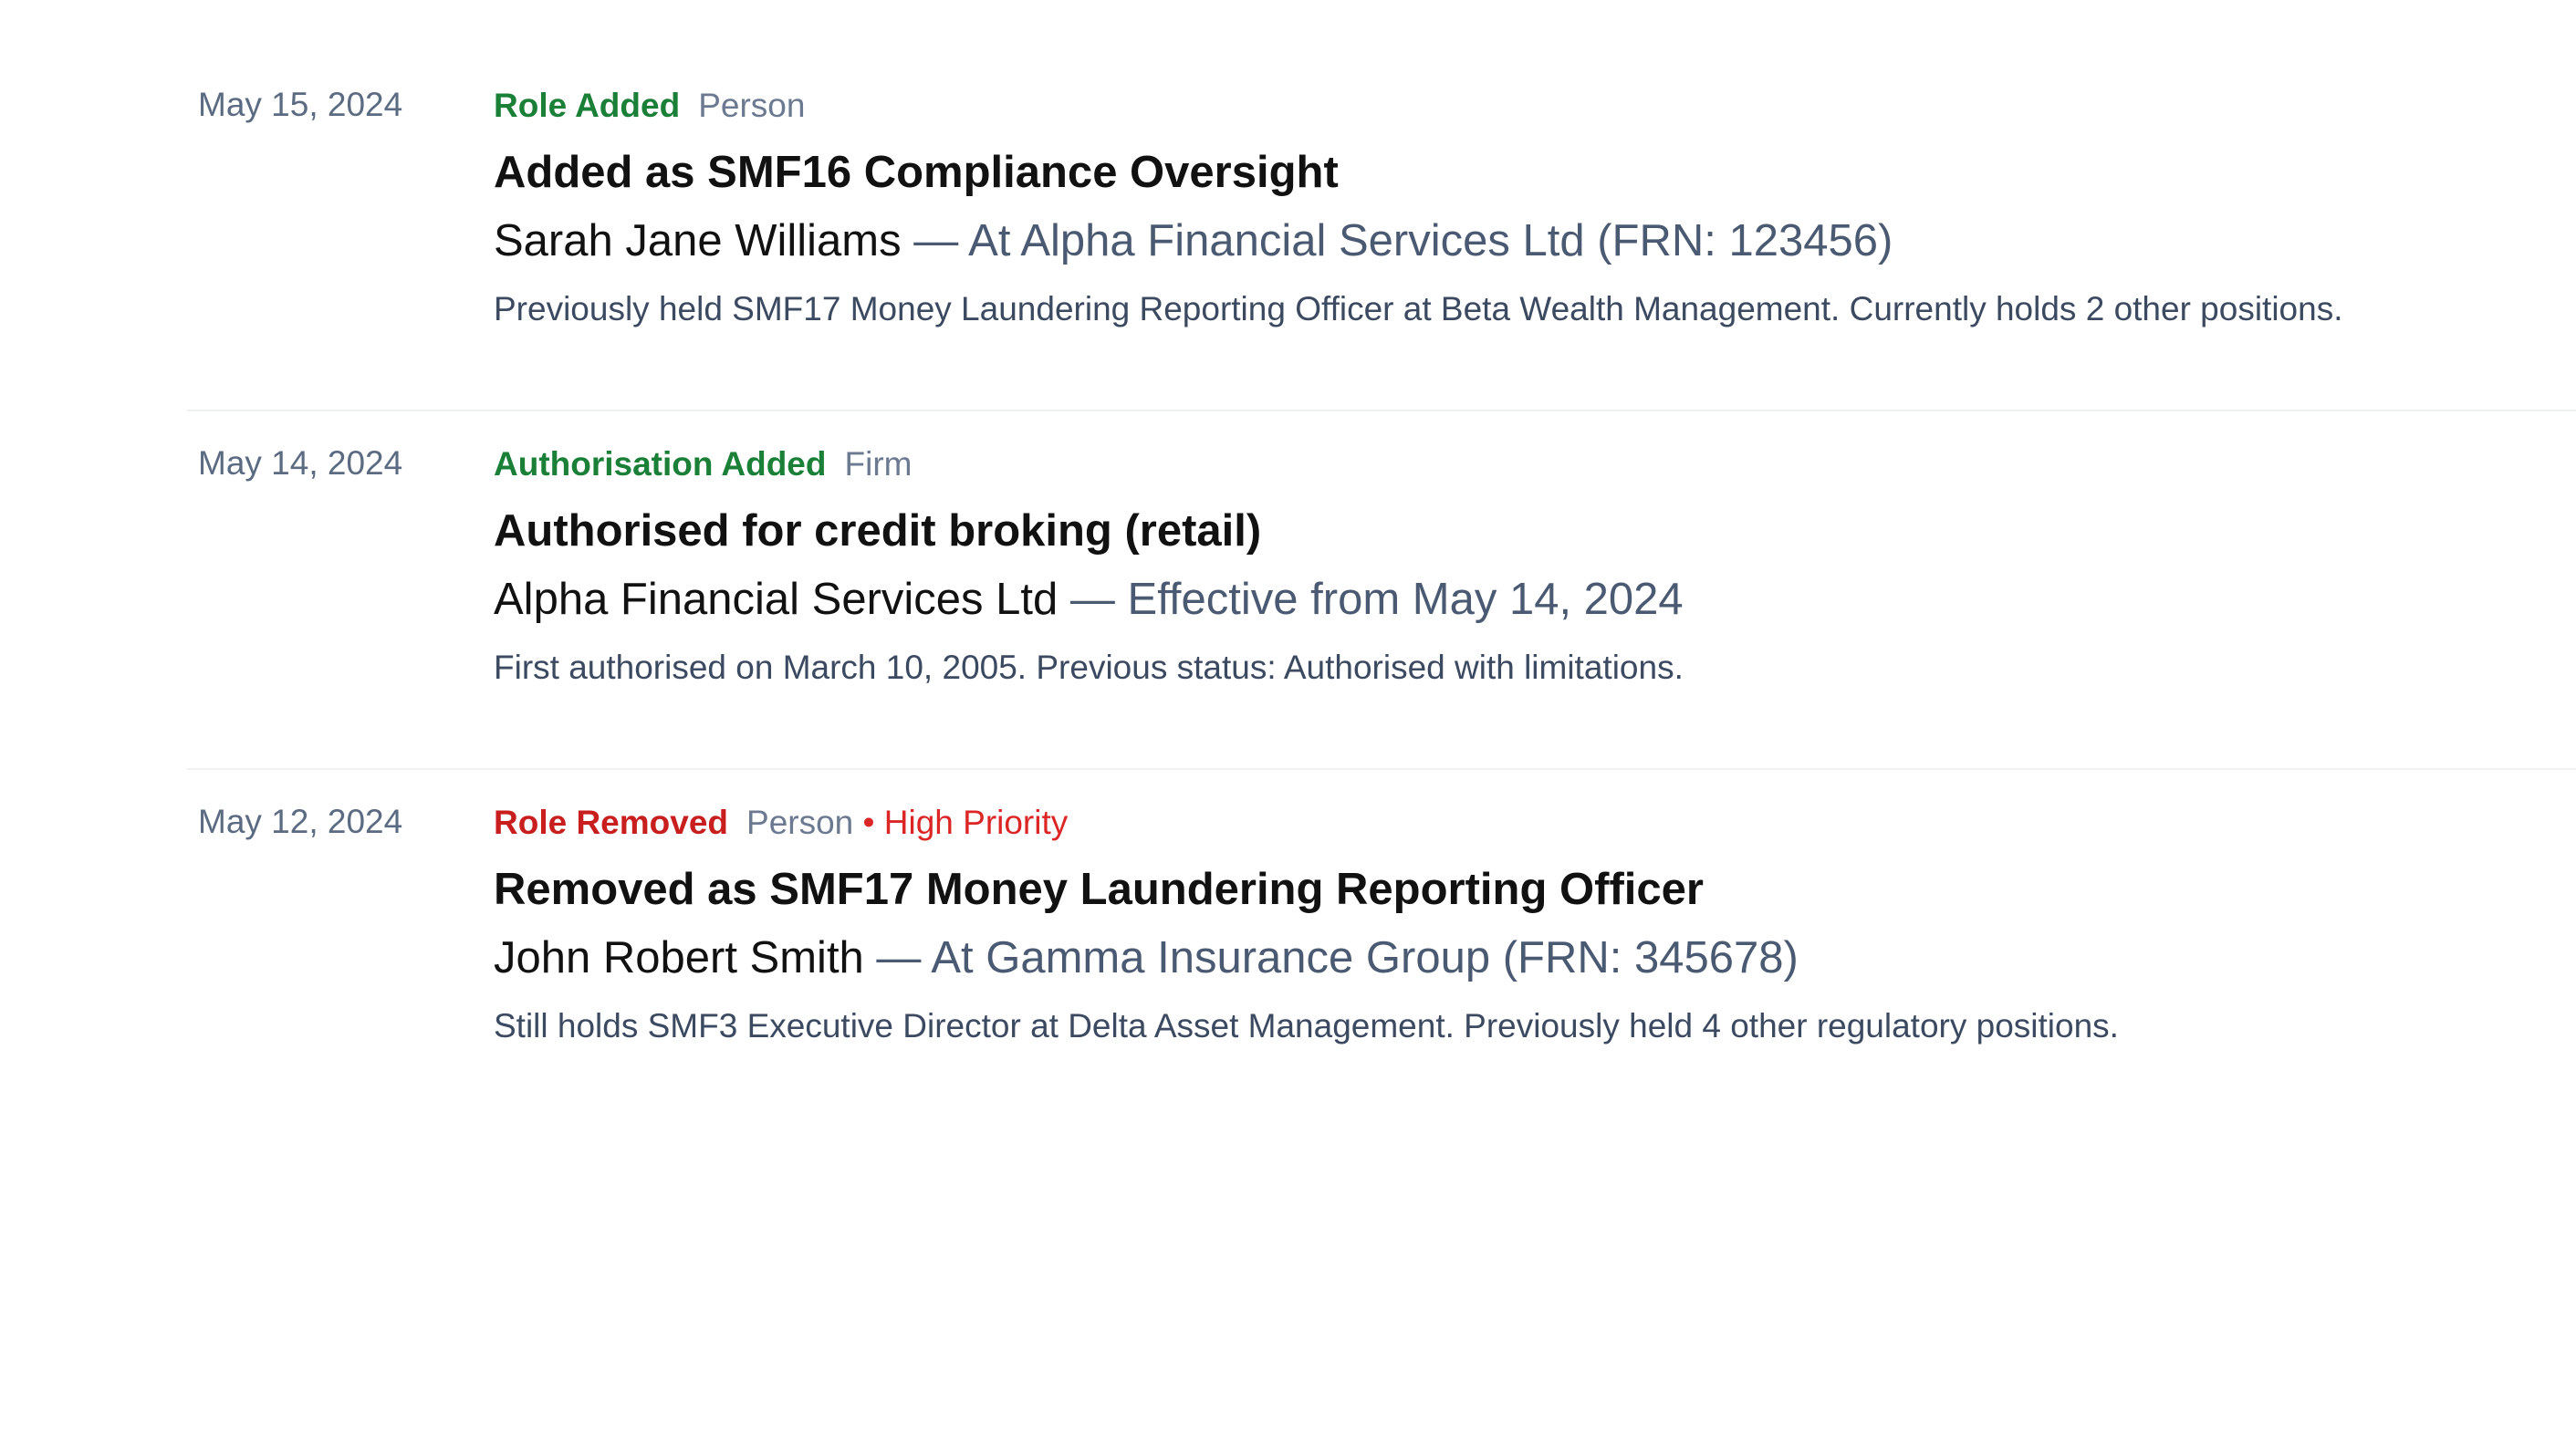 This screenshot has height=1455, width=2576. I want to click on subject-detail: — Effective from May 14, 2024, so click(1371, 599).